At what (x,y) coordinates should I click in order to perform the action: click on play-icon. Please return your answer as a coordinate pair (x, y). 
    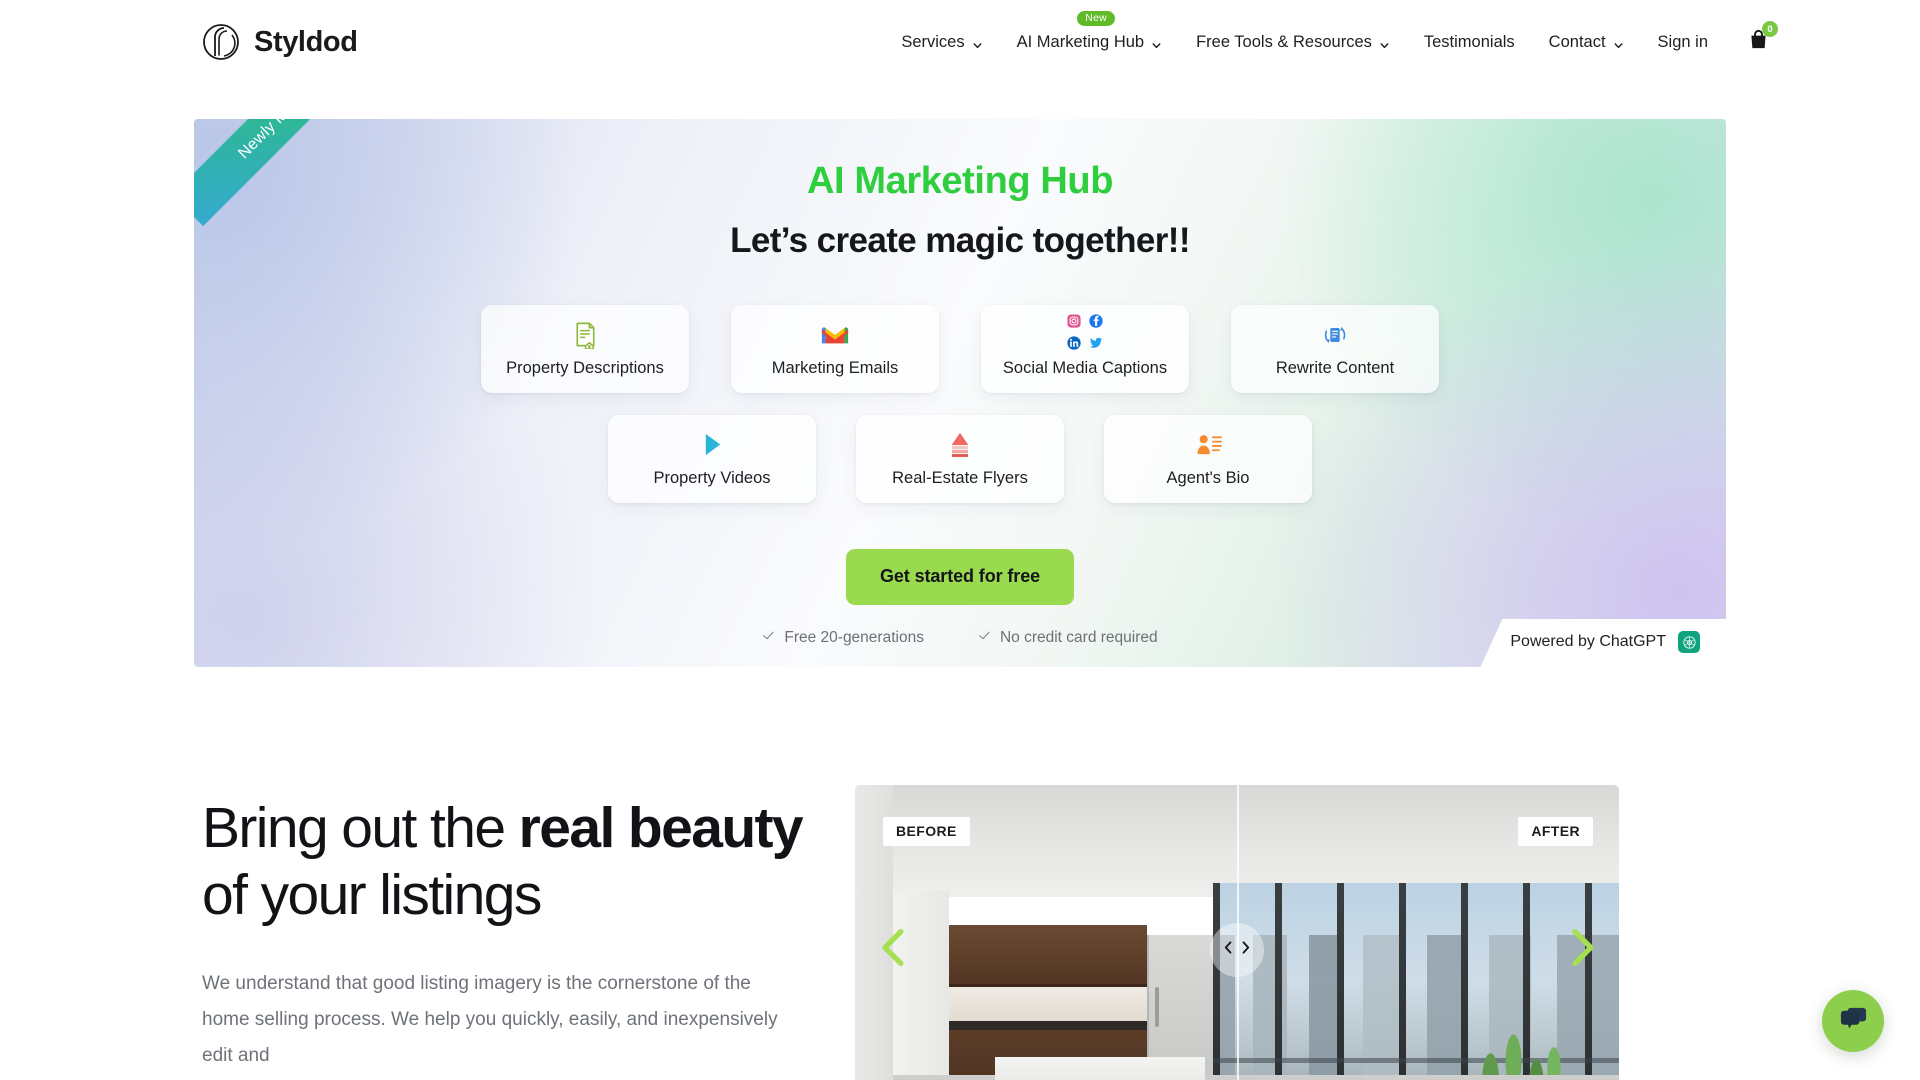
    Looking at the image, I should click on (712, 445).